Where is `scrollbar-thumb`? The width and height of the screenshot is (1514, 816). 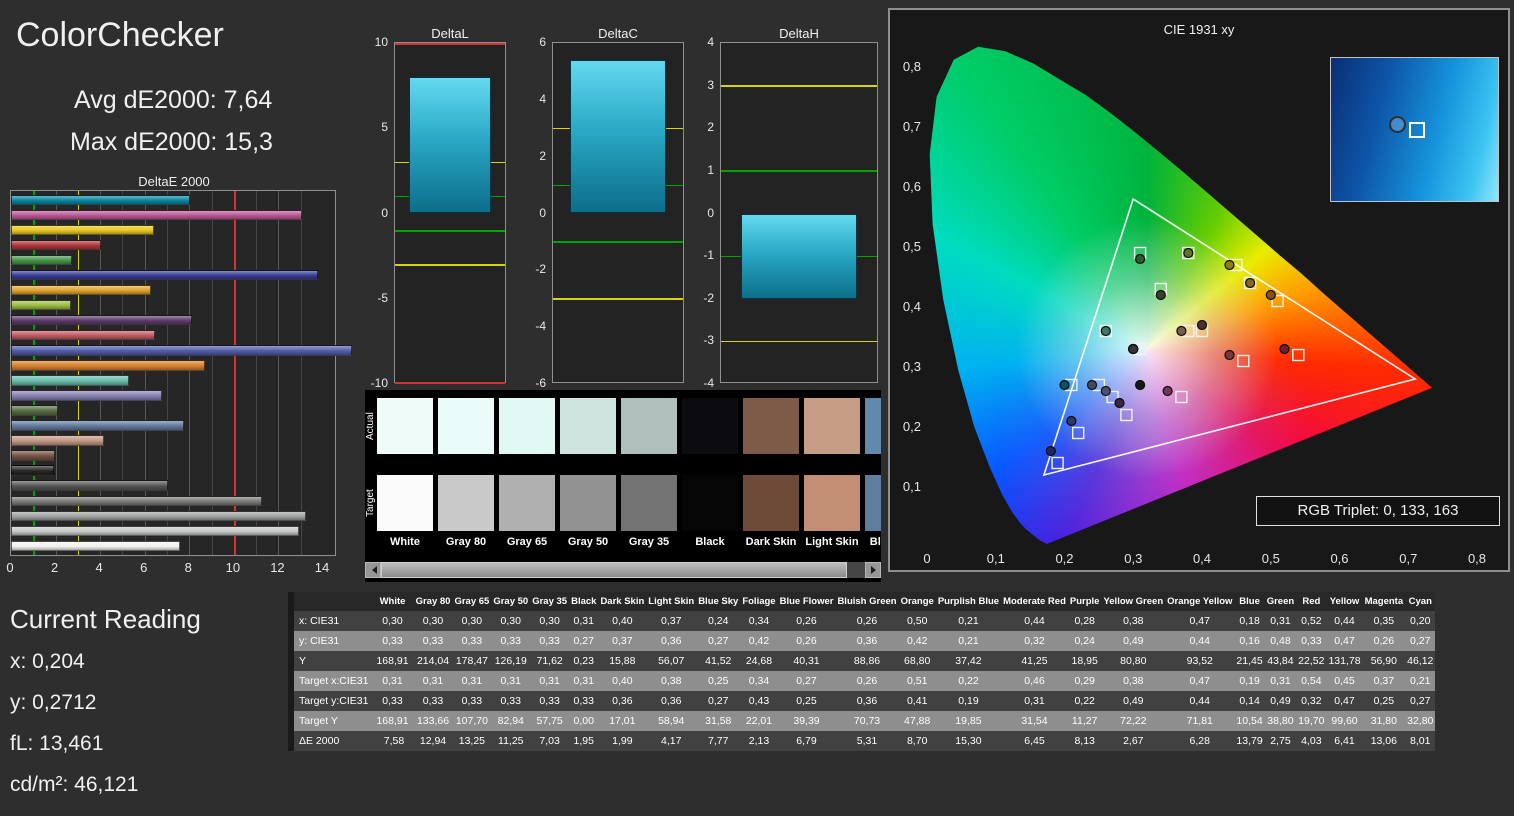 scrollbar-thumb is located at coordinates (614, 570).